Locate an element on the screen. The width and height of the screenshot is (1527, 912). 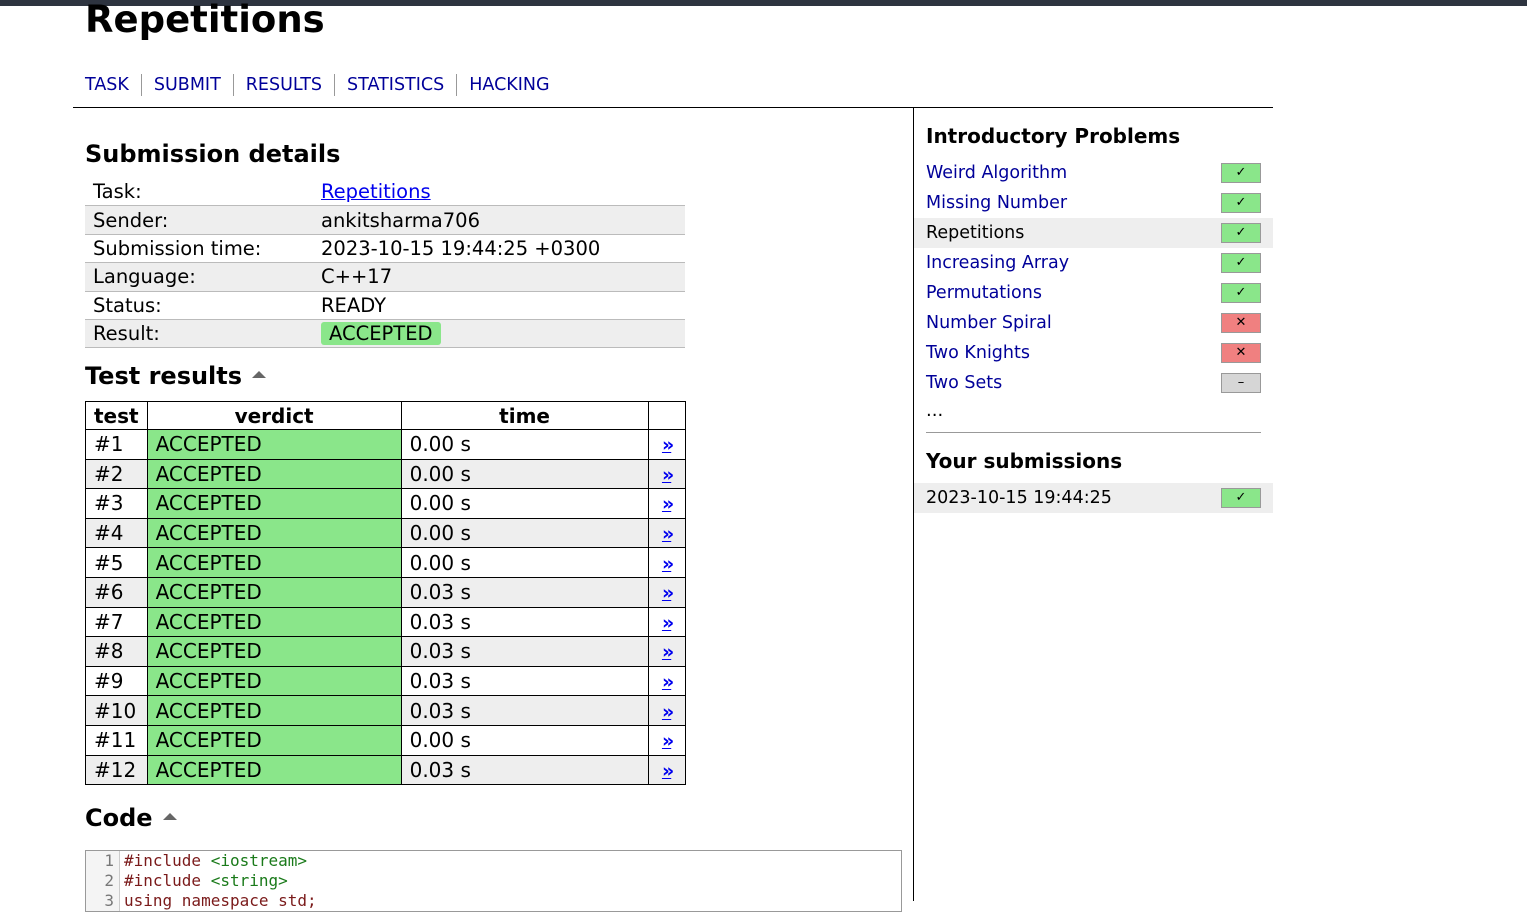
detail-key: Submission time: is located at coordinates (199, 249).